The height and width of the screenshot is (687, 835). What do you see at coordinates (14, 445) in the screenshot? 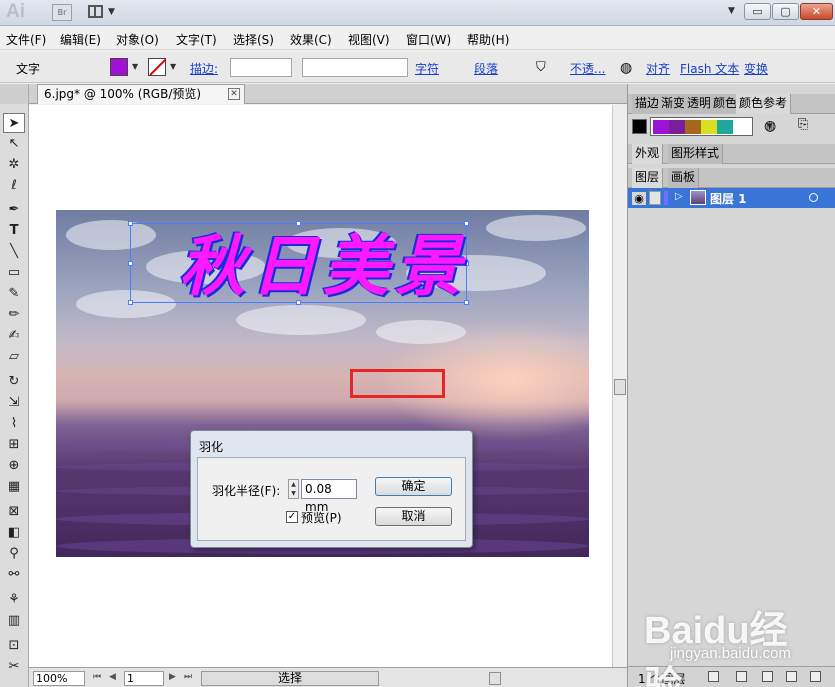
I see `free-transform-tool-icon: ⊞` at bounding box center [14, 445].